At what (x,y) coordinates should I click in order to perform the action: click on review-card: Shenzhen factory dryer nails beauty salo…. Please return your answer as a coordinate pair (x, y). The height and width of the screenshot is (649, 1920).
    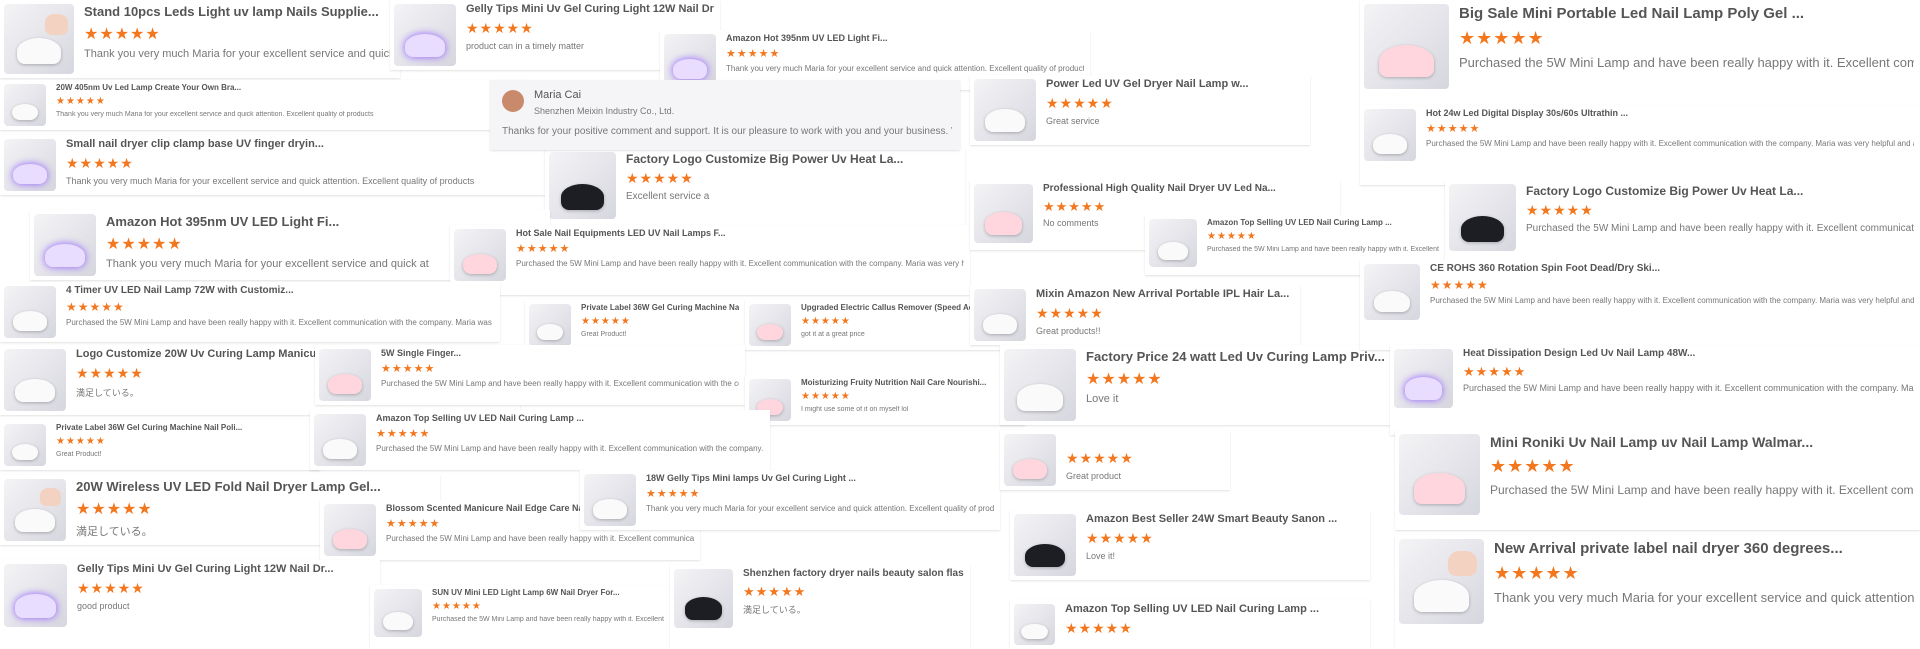
    Looking at the image, I should click on (820, 607).